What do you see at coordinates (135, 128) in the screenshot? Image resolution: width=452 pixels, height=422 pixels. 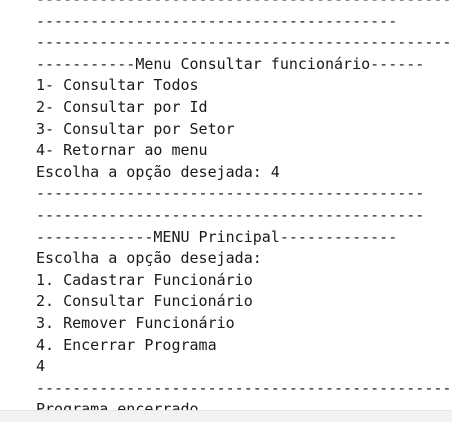 I see `menu-option: 3- Consultar por Setor` at bounding box center [135, 128].